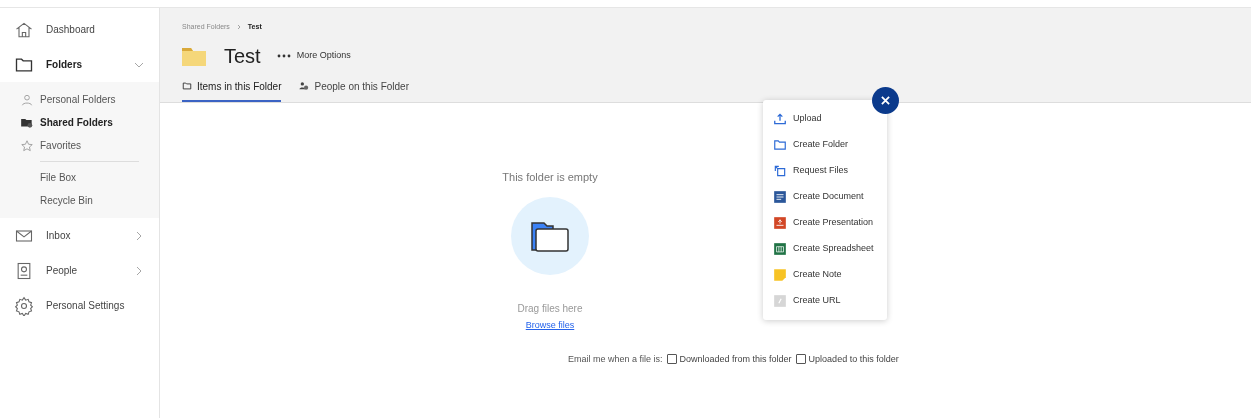 This screenshot has height=418, width=1251. I want to click on email-label: Email me when a file is:, so click(615, 359).